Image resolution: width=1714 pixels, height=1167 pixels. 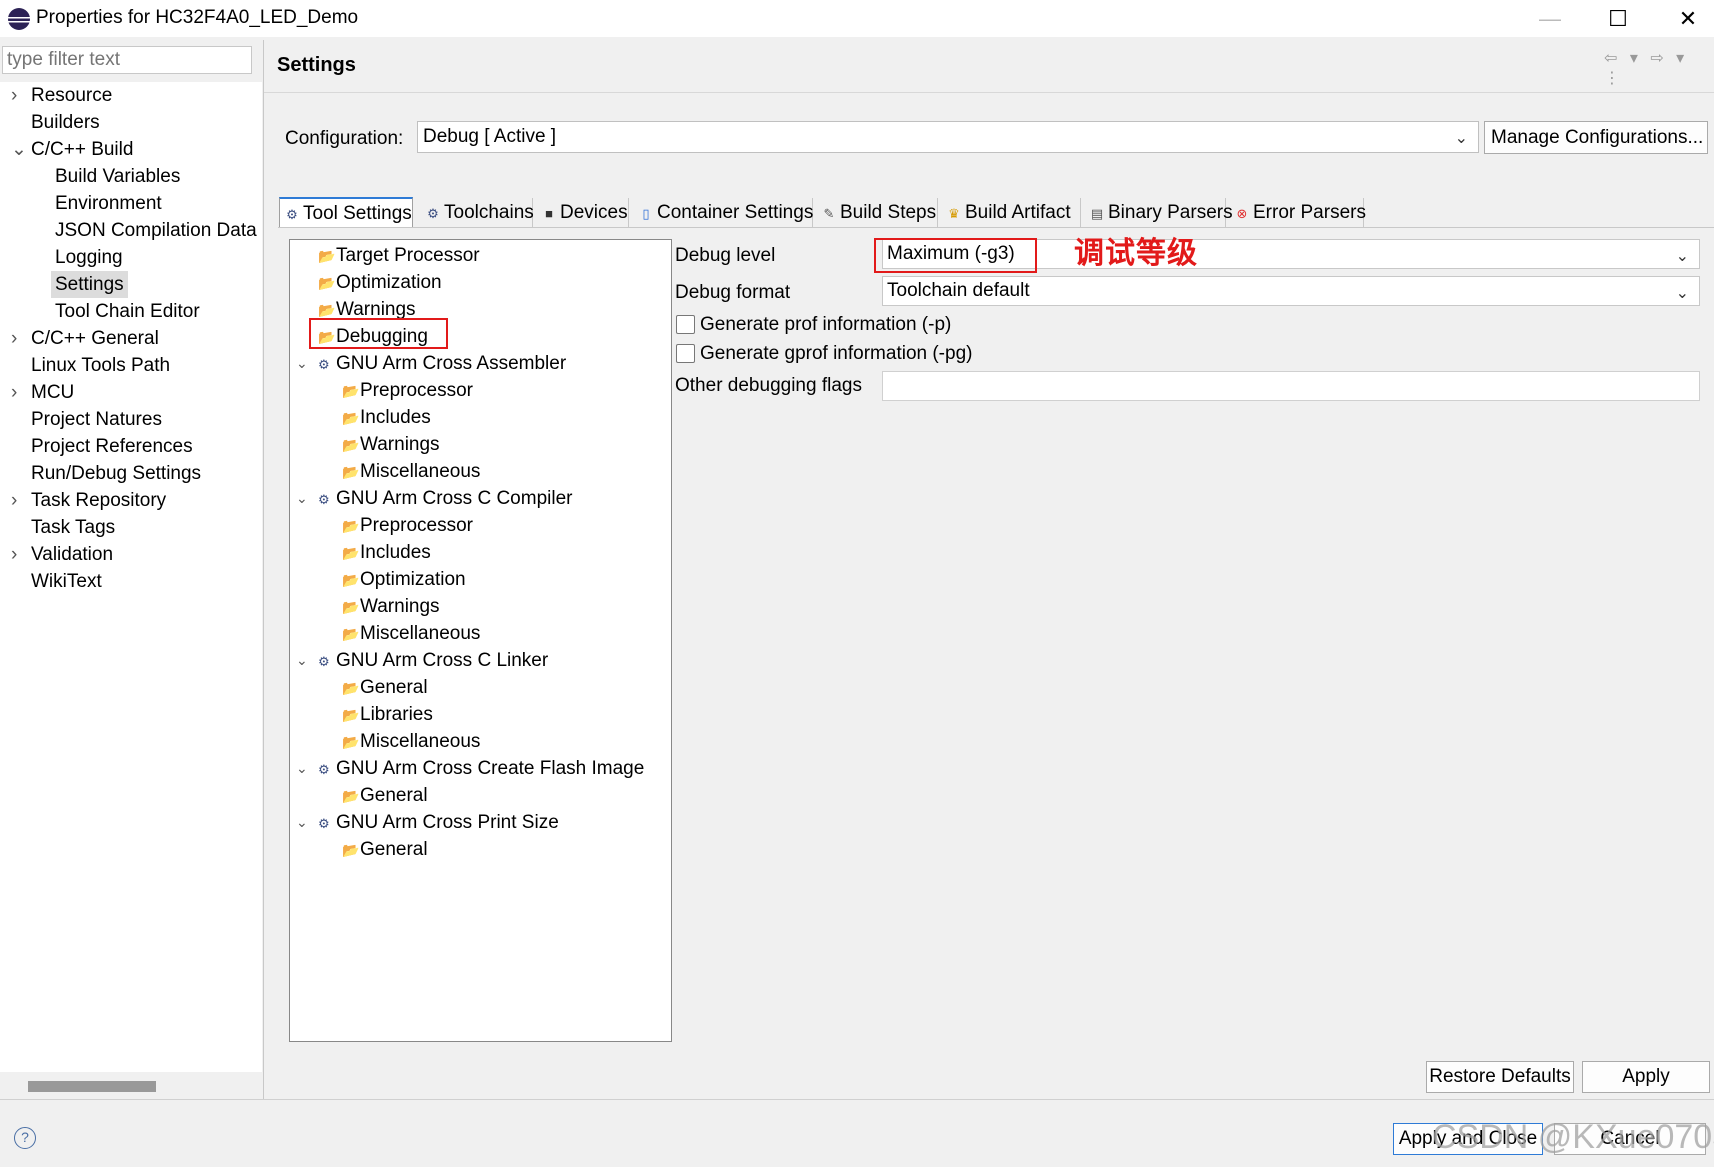 I want to click on tab-devices: ■ Devices, so click(x=583, y=213).